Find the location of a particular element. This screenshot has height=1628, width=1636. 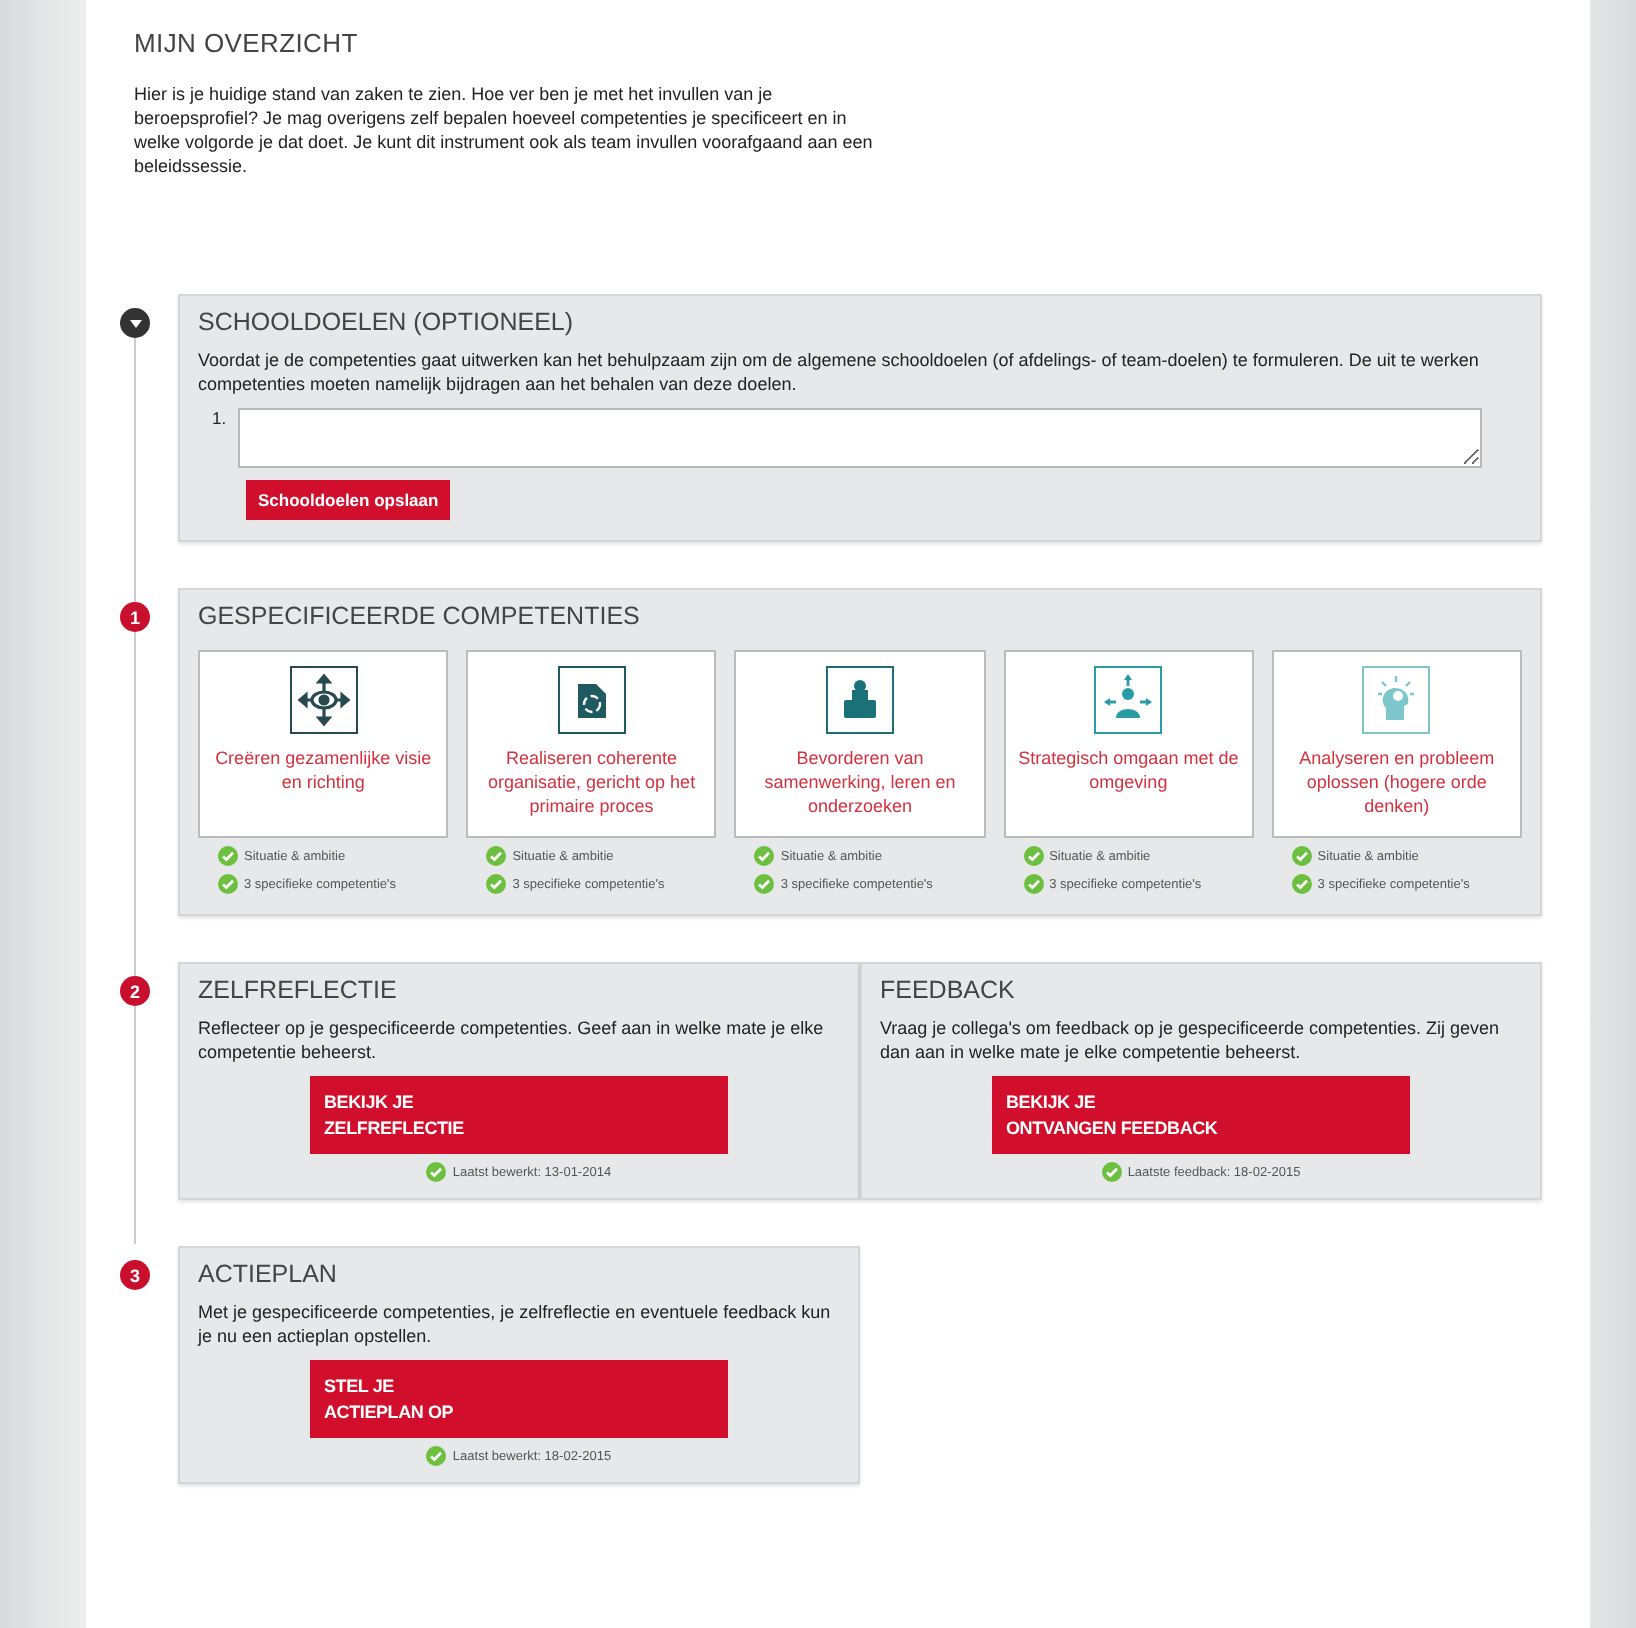

competency-title: Bevorderen van samenwerking, leren en onderzoeken is located at coordinates (860, 782).